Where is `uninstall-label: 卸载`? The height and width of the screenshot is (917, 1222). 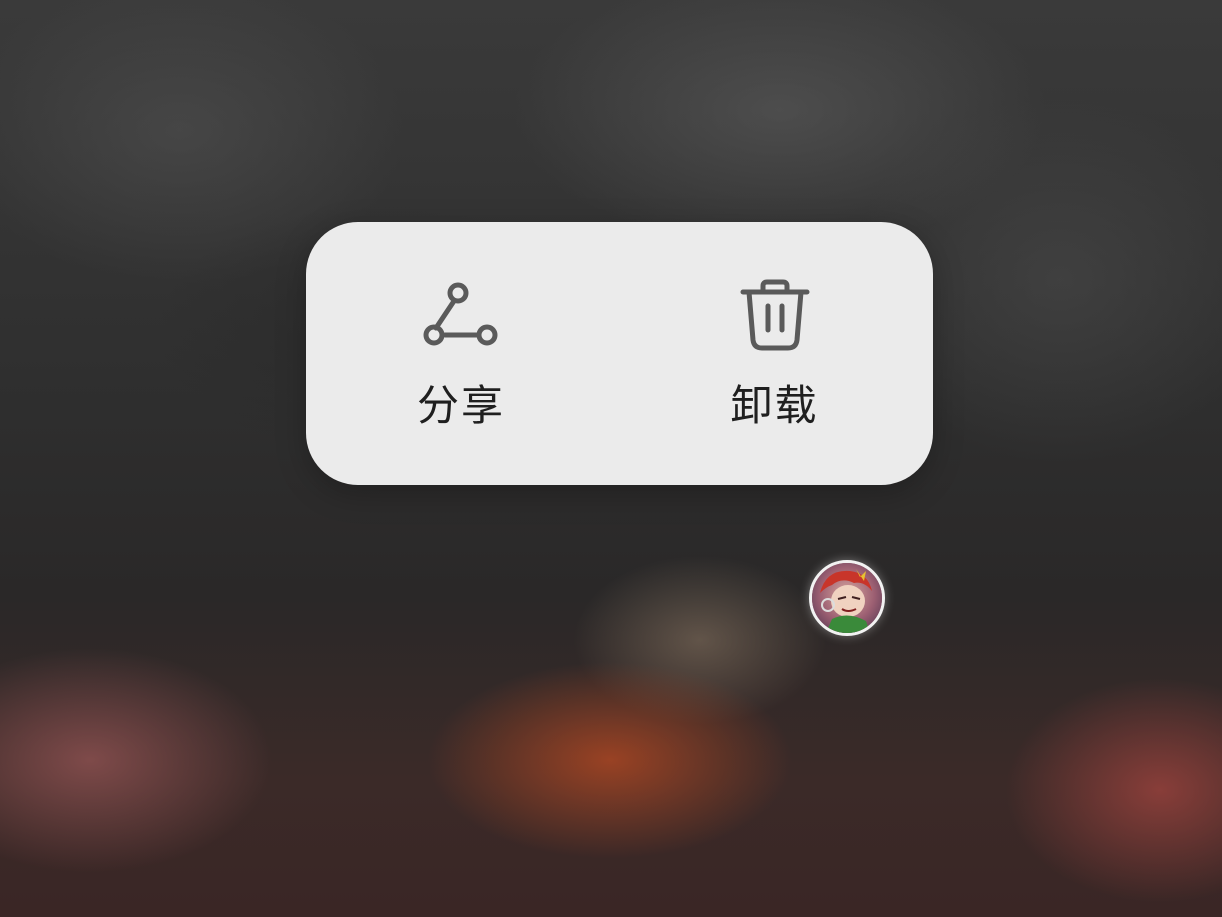 uninstall-label: 卸载 is located at coordinates (774, 405).